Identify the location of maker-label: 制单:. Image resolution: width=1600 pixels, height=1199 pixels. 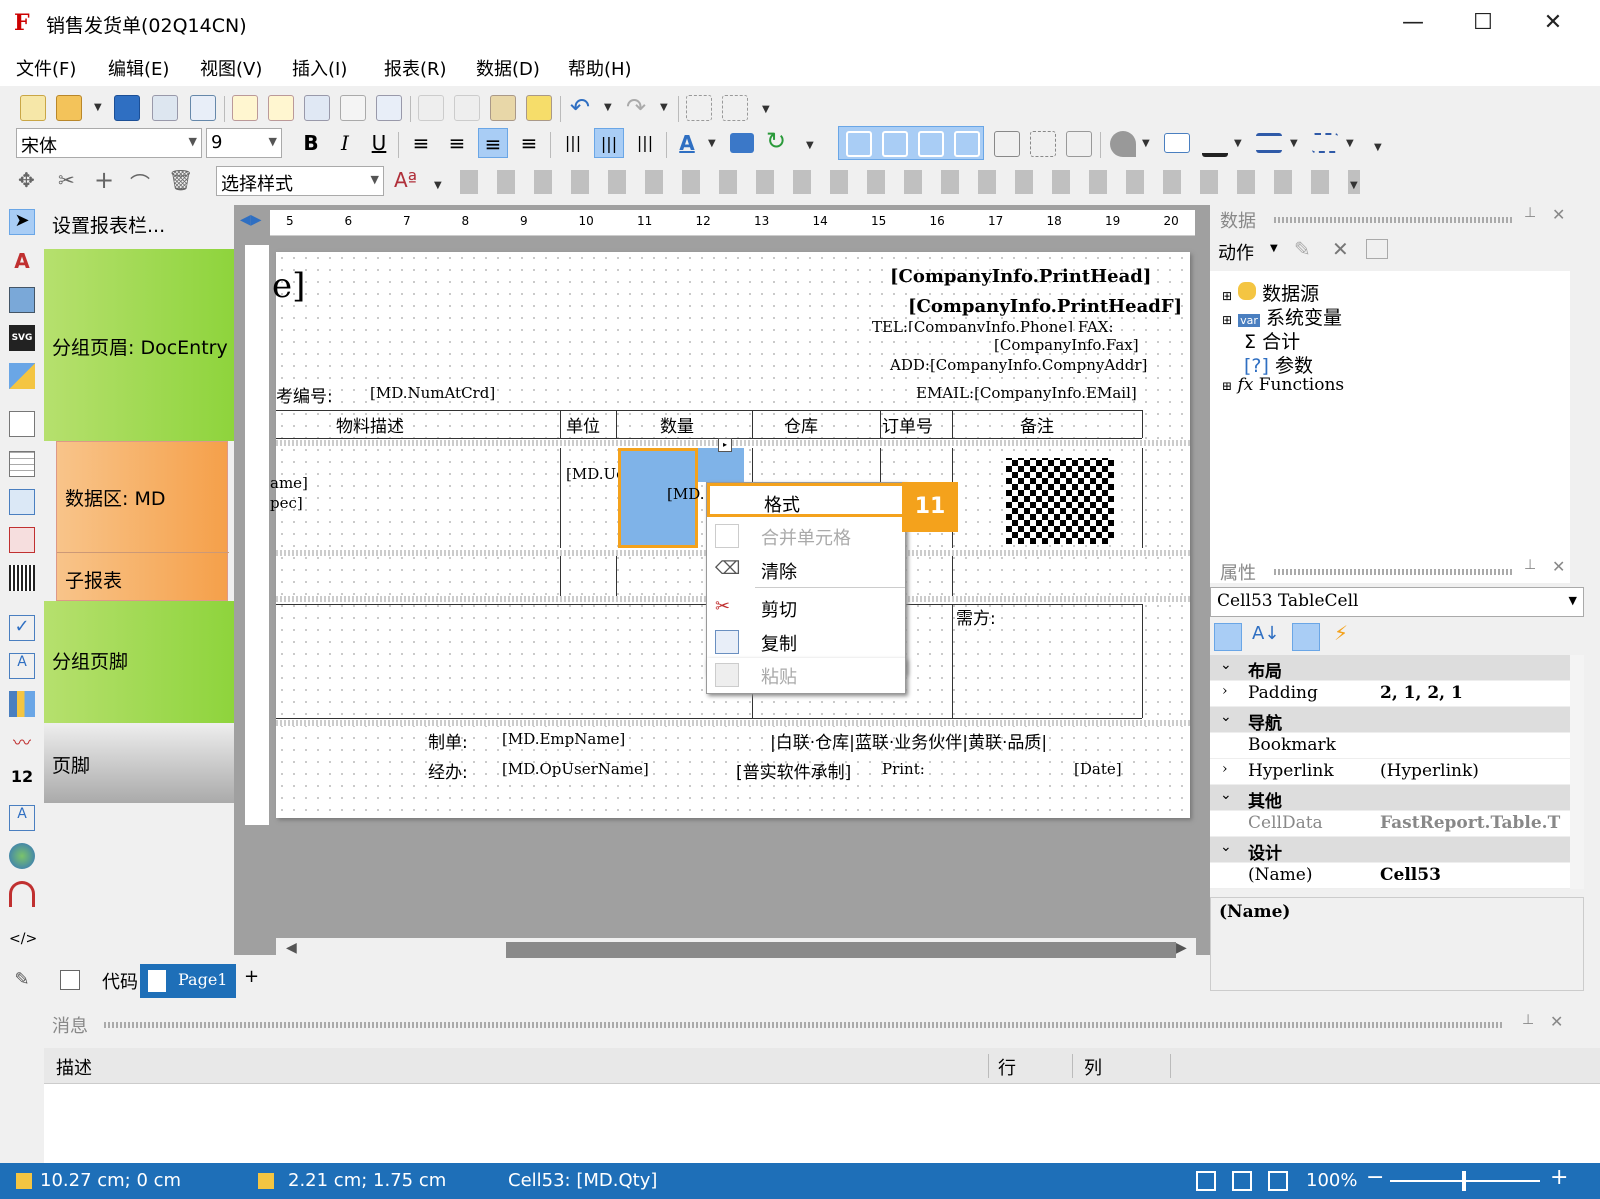
(448, 740).